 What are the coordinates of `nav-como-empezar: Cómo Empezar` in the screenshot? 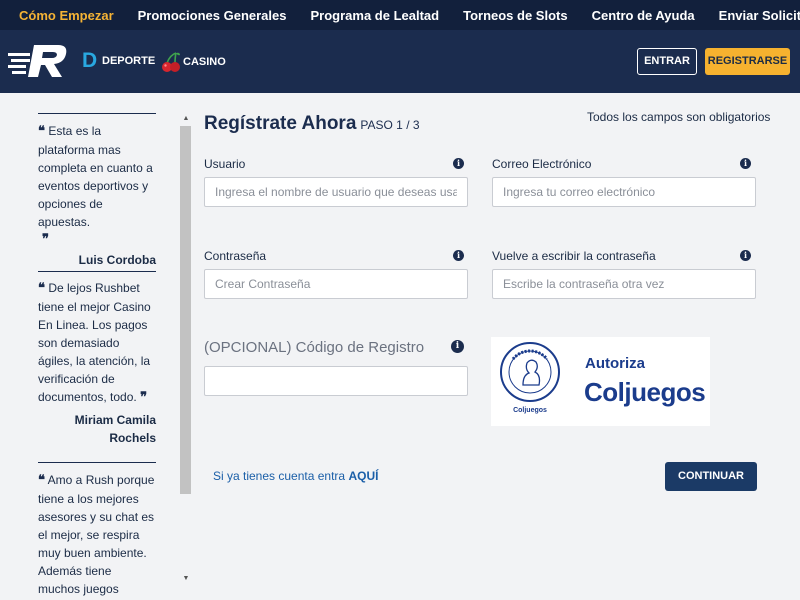 It's located at (66, 15).